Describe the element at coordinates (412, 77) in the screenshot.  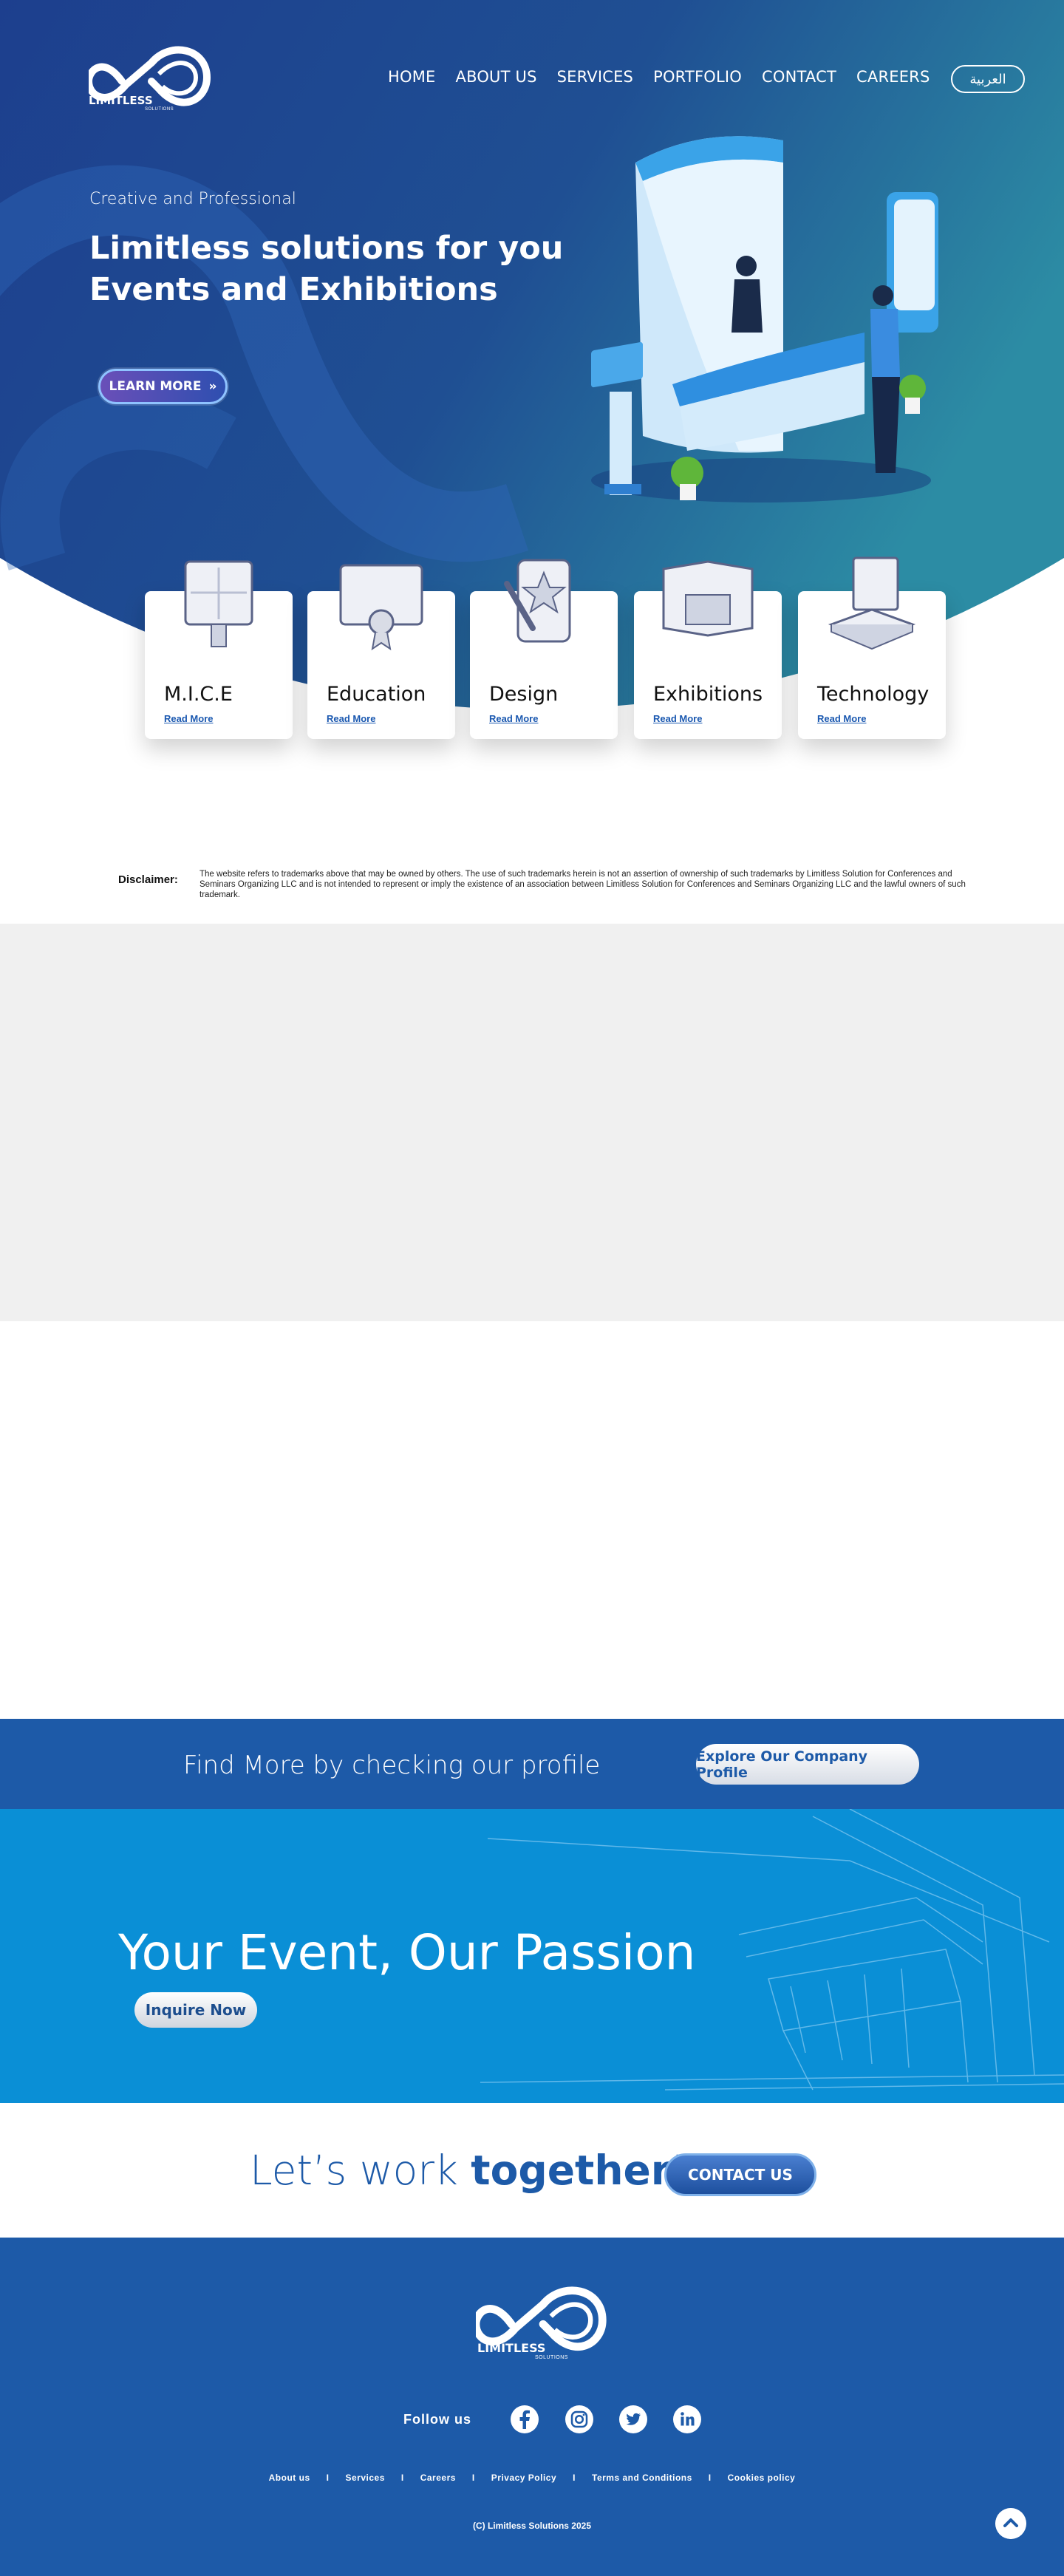
I see `nav-home: HOME` at that location.